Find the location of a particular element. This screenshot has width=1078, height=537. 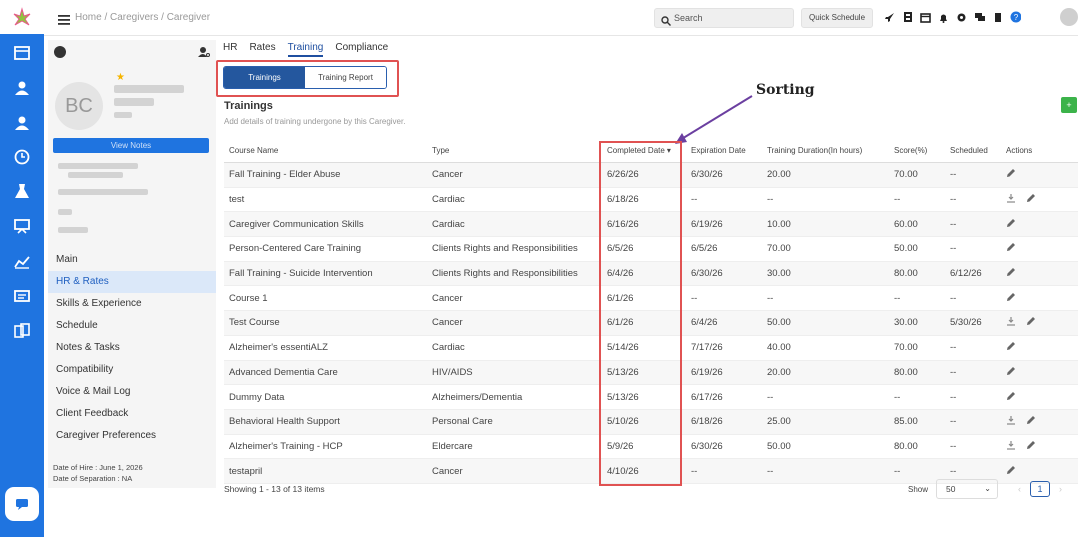

tab-hr: HR is located at coordinates (230, 49).